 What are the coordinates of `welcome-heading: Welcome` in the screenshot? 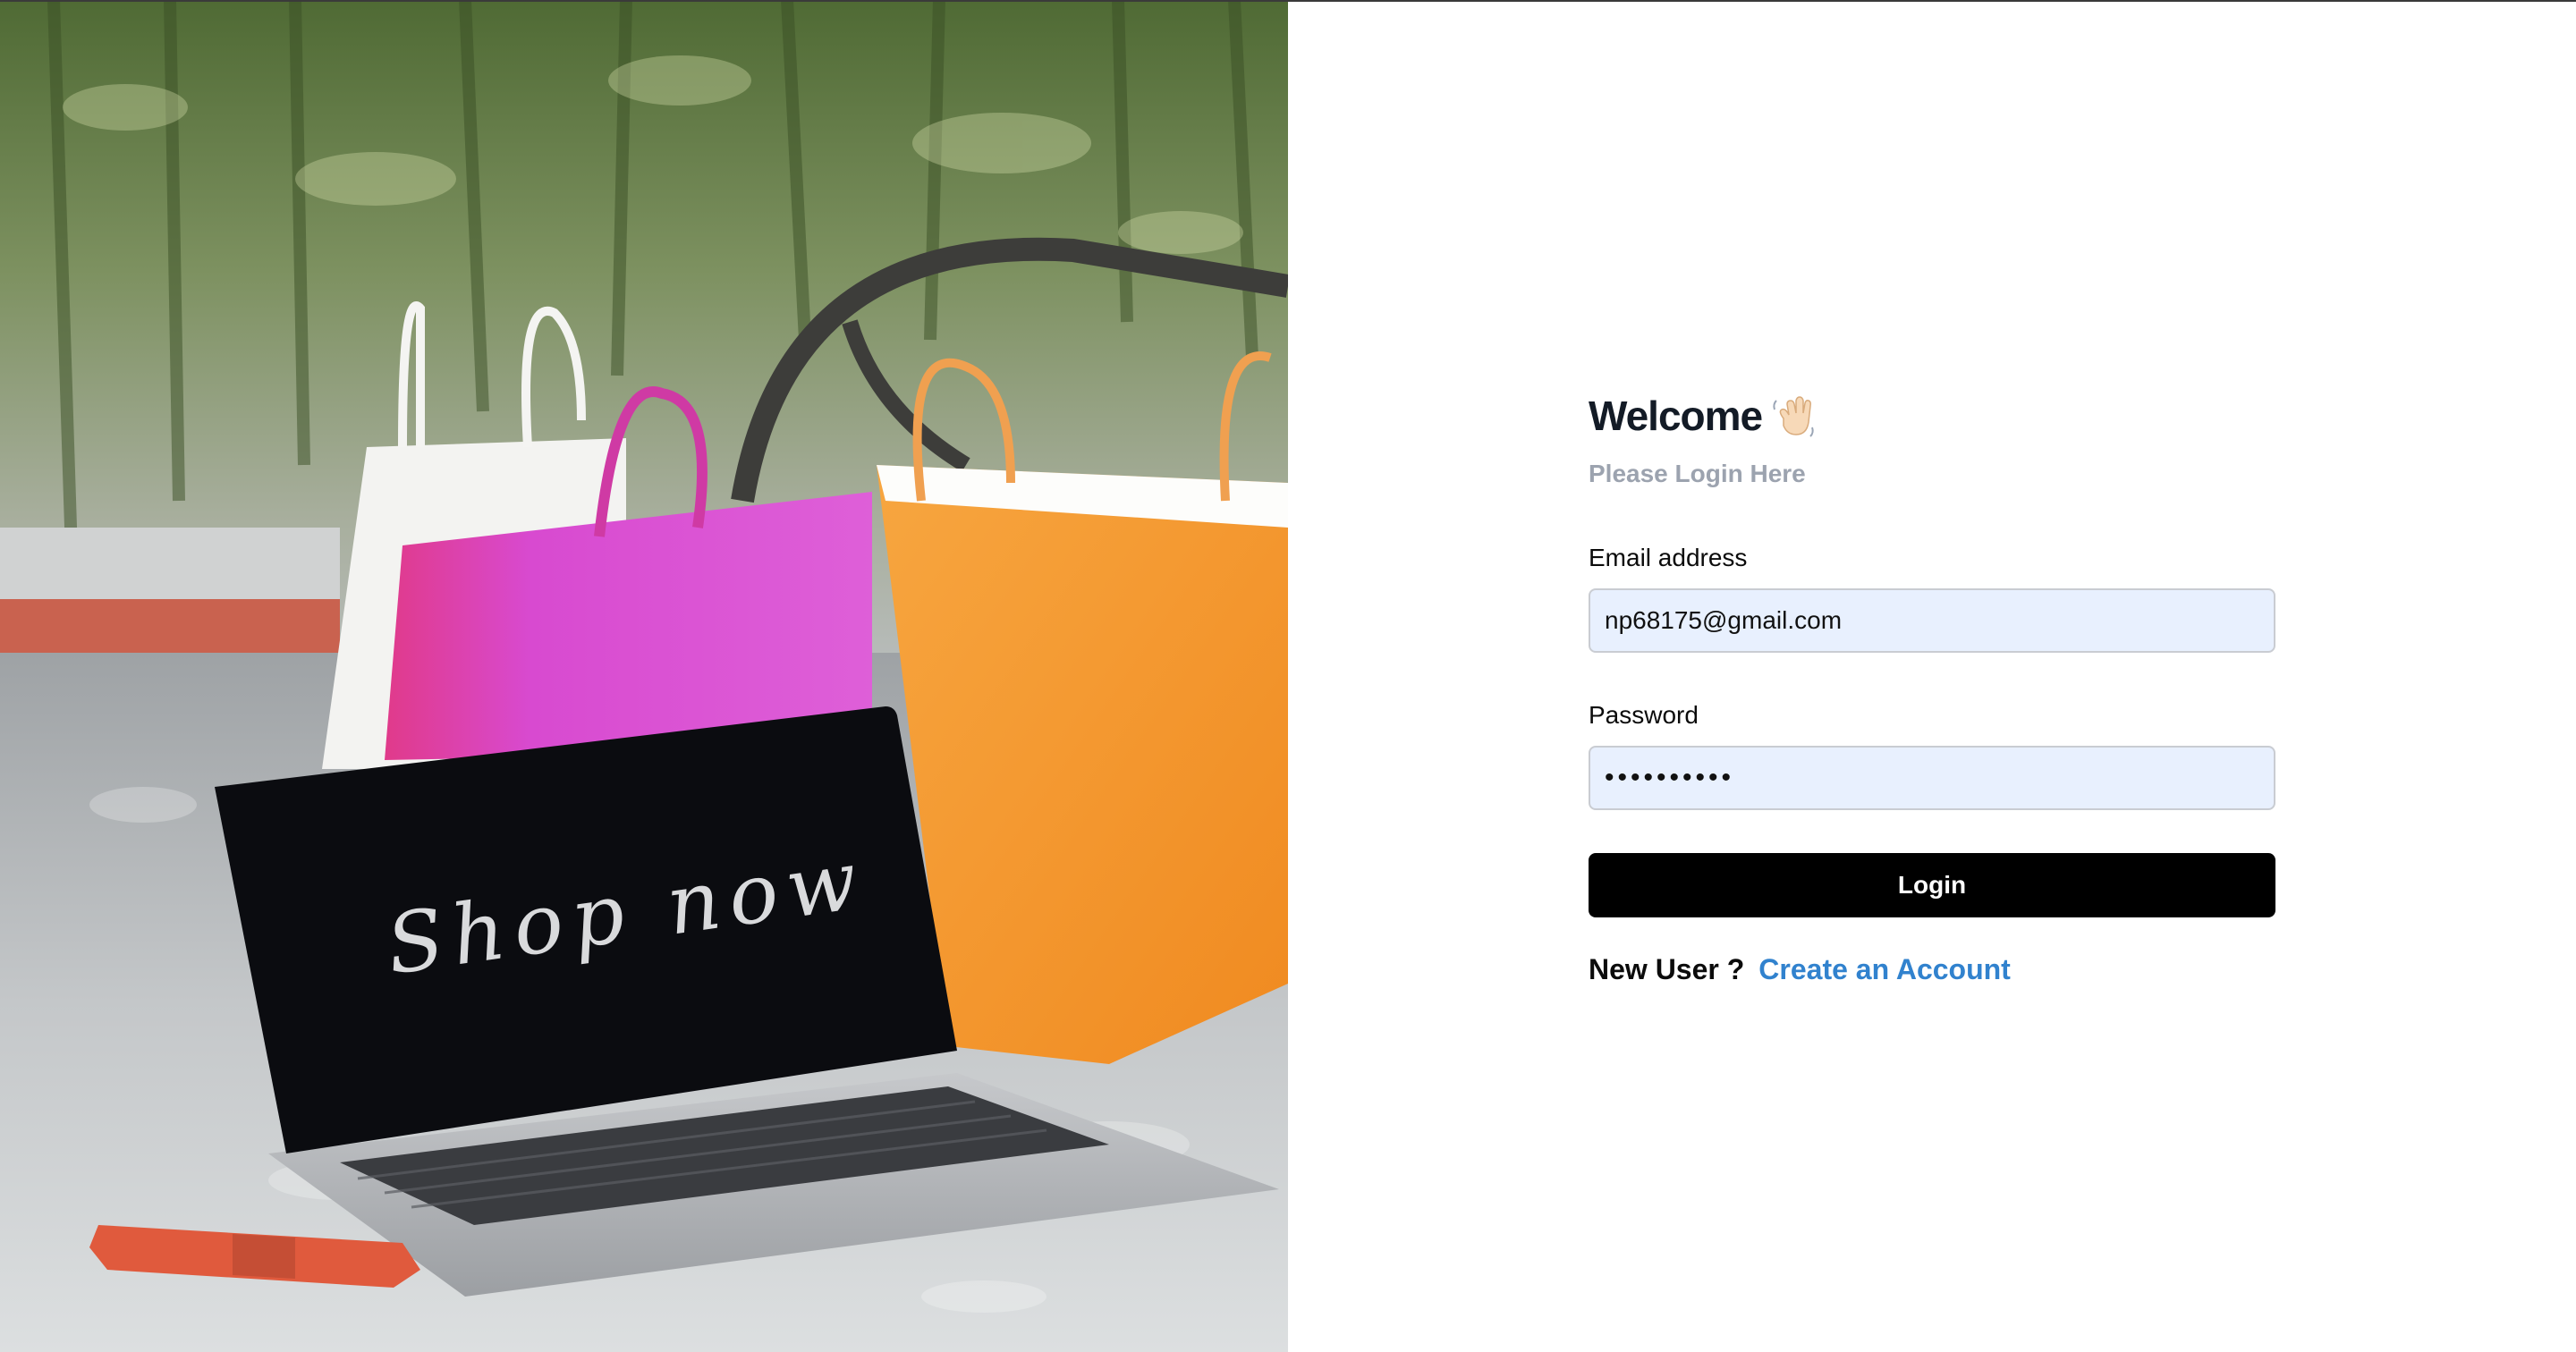 It's located at (1932, 416).